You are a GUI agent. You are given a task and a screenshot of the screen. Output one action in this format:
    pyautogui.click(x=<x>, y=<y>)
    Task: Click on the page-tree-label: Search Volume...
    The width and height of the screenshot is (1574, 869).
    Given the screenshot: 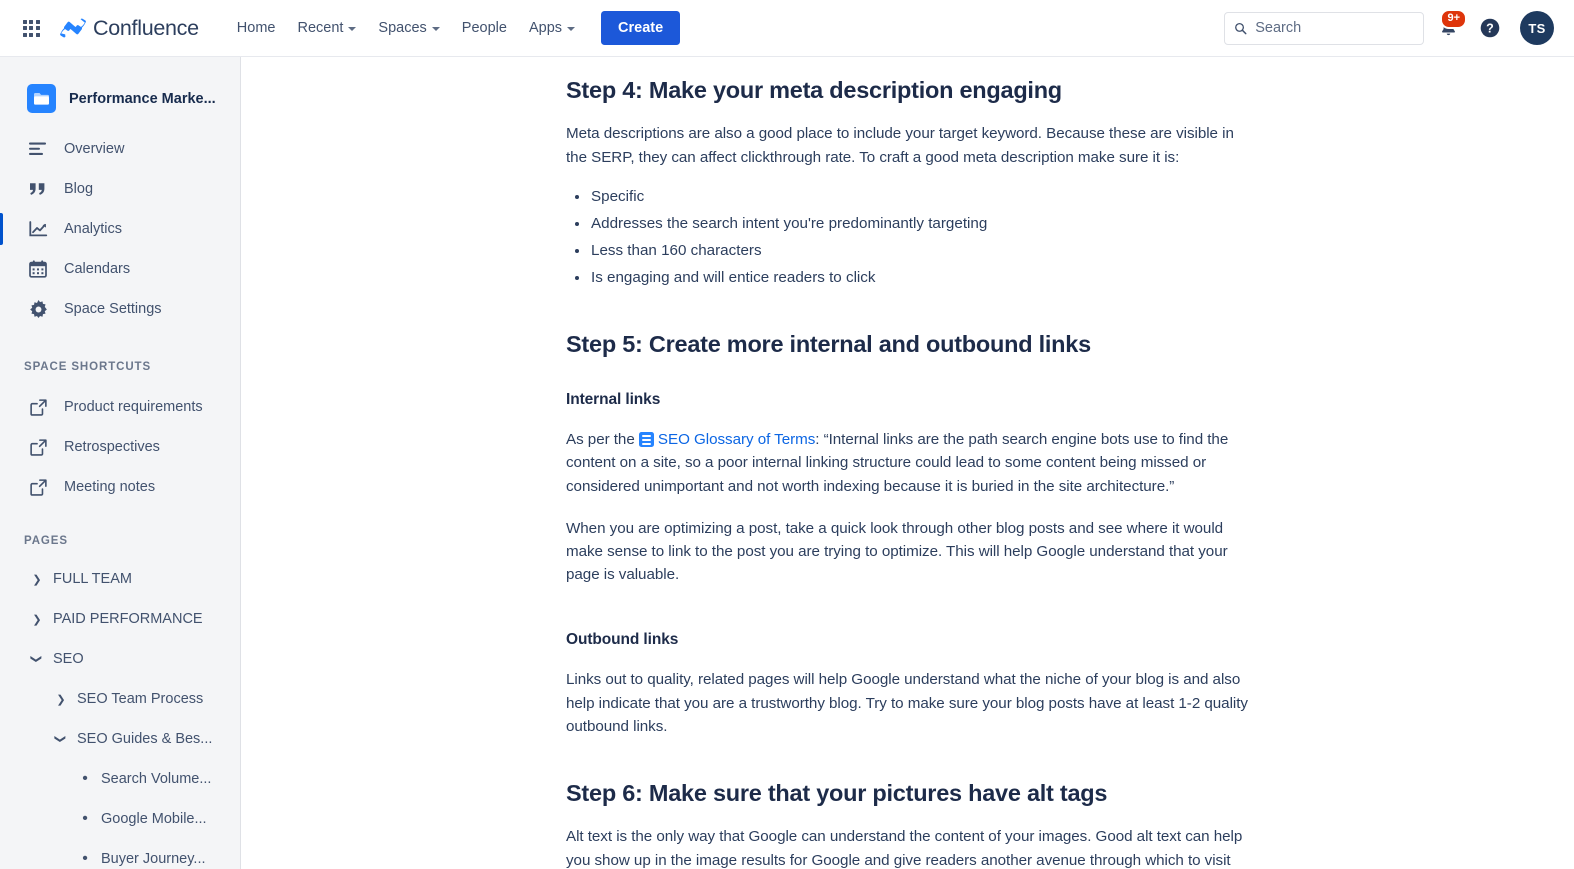 What is the action you would take?
    pyautogui.click(x=156, y=779)
    